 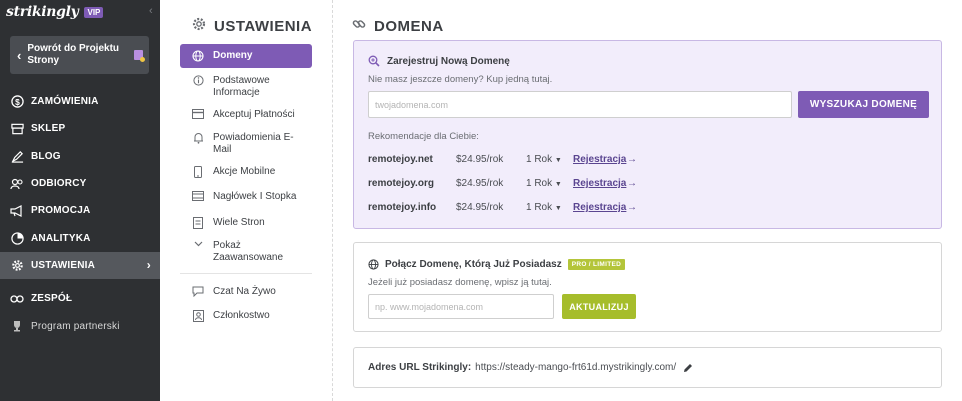 I want to click on chat-icon, so click(x=198, y=291).